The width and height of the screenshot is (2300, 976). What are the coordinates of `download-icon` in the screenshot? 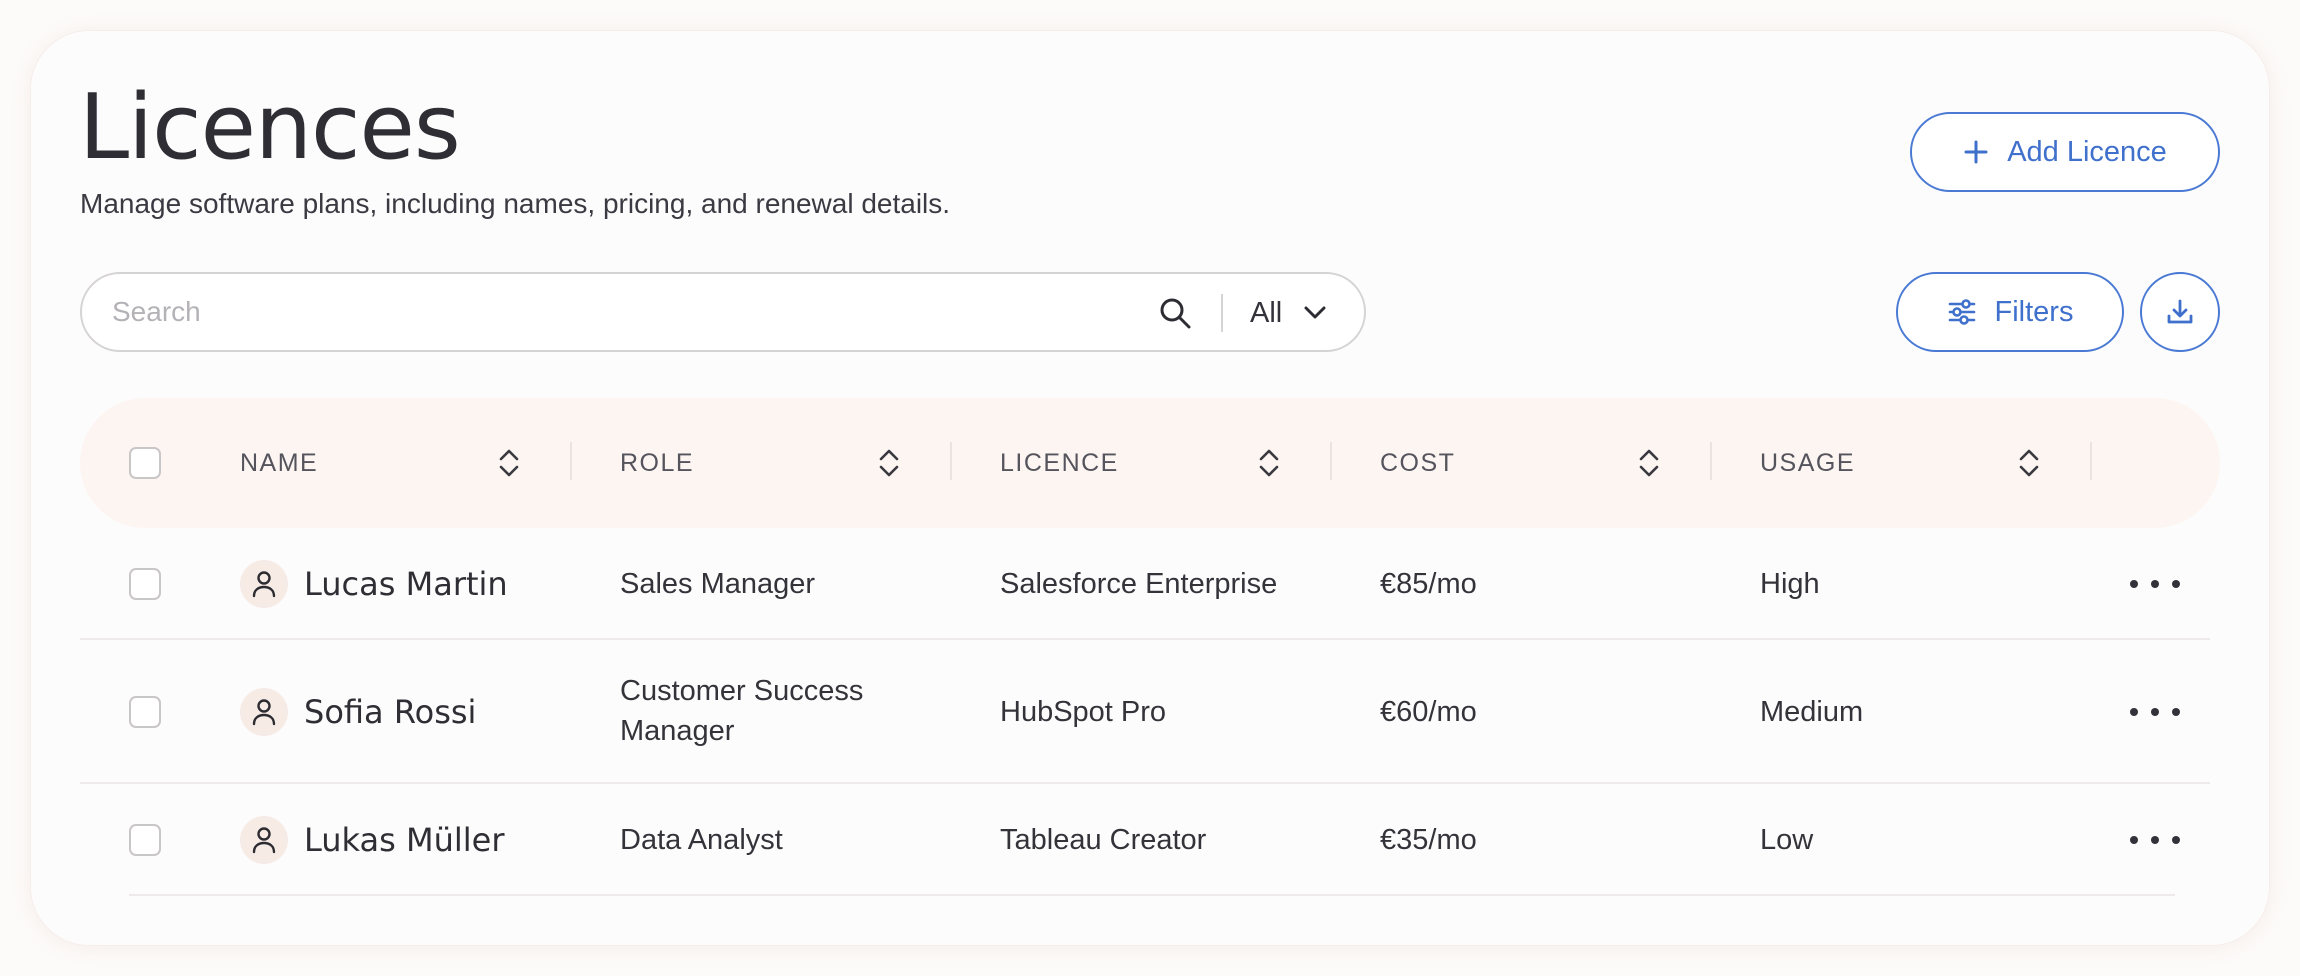 It's located at (2180, 311).